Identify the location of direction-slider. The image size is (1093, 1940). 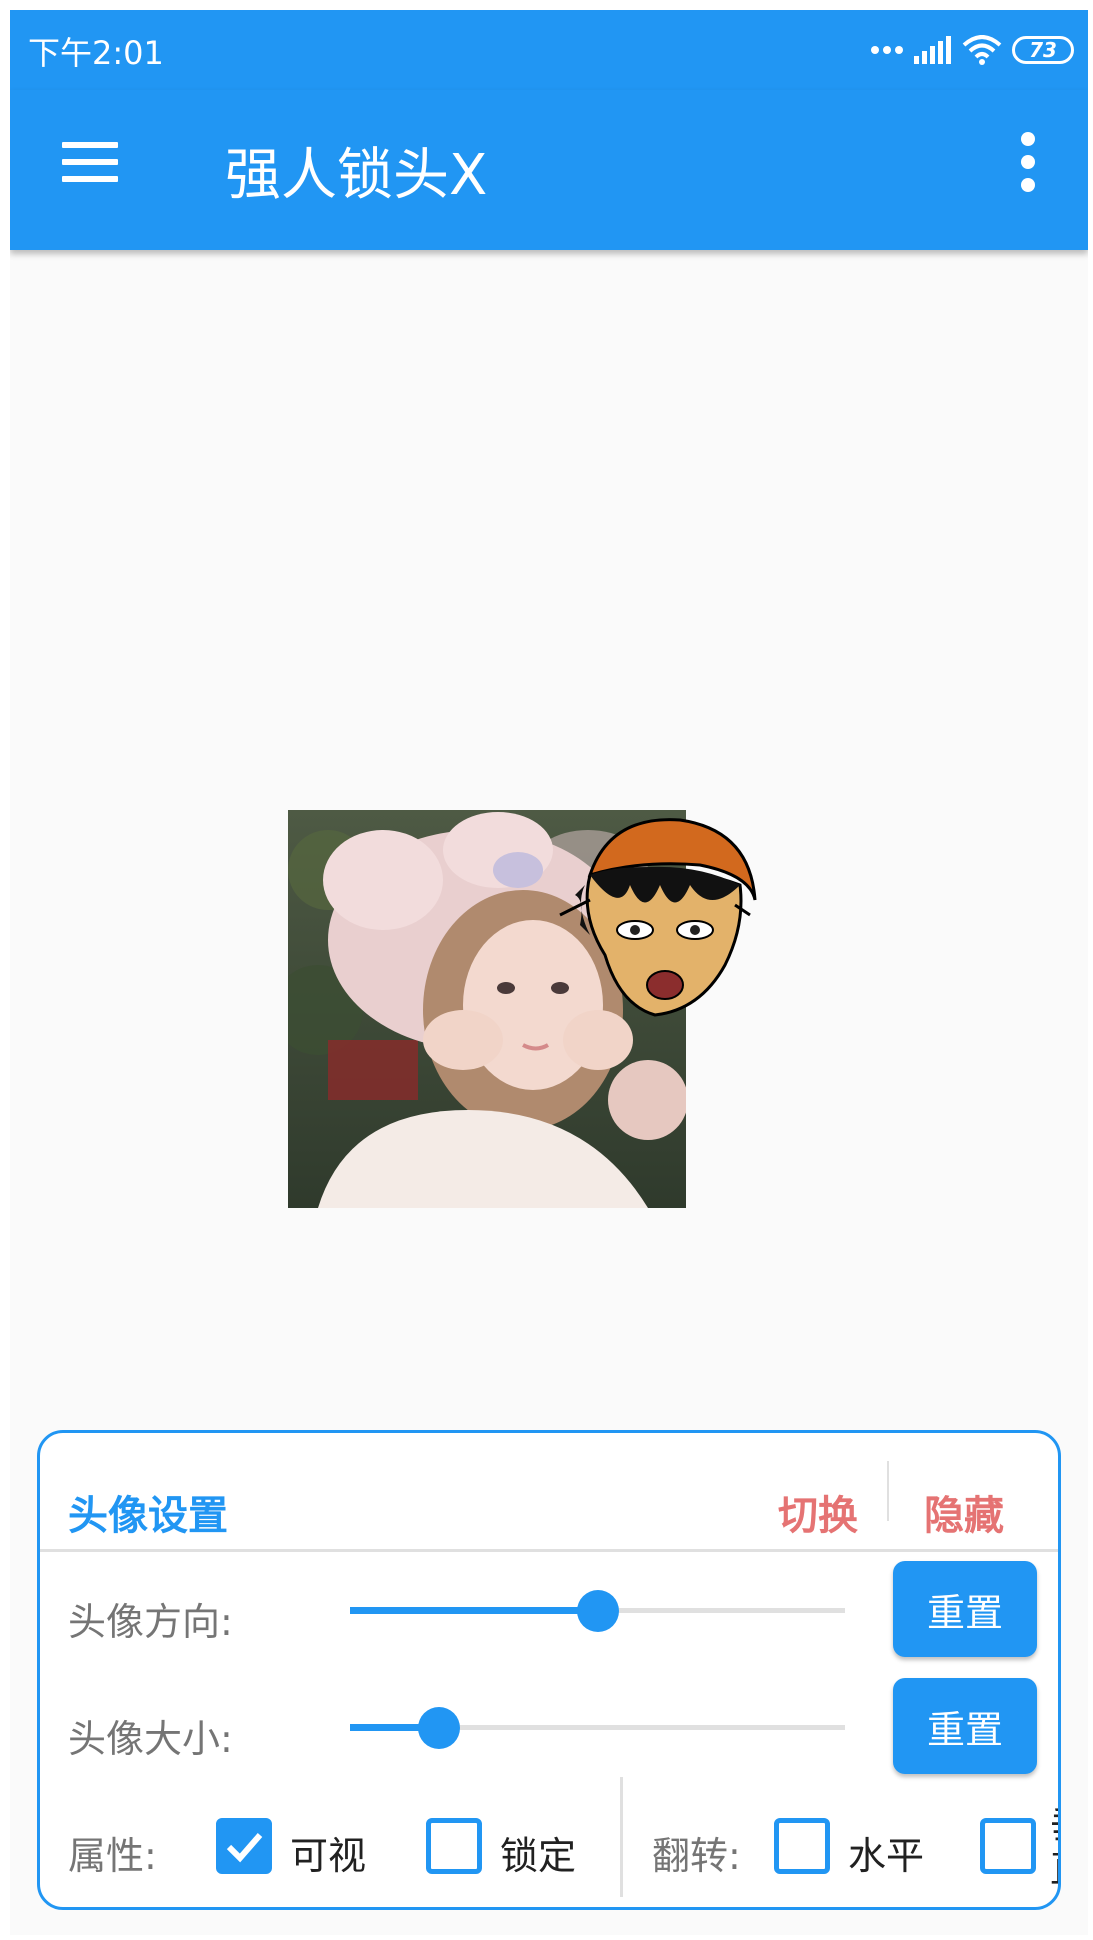
(597, 1610).